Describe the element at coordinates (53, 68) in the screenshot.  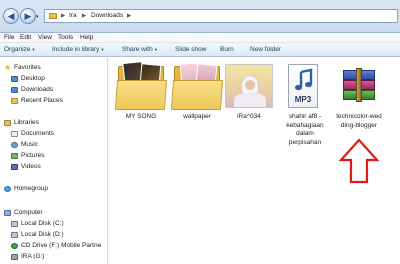
I see `nav-favorites: ★ Favorites` at that location.